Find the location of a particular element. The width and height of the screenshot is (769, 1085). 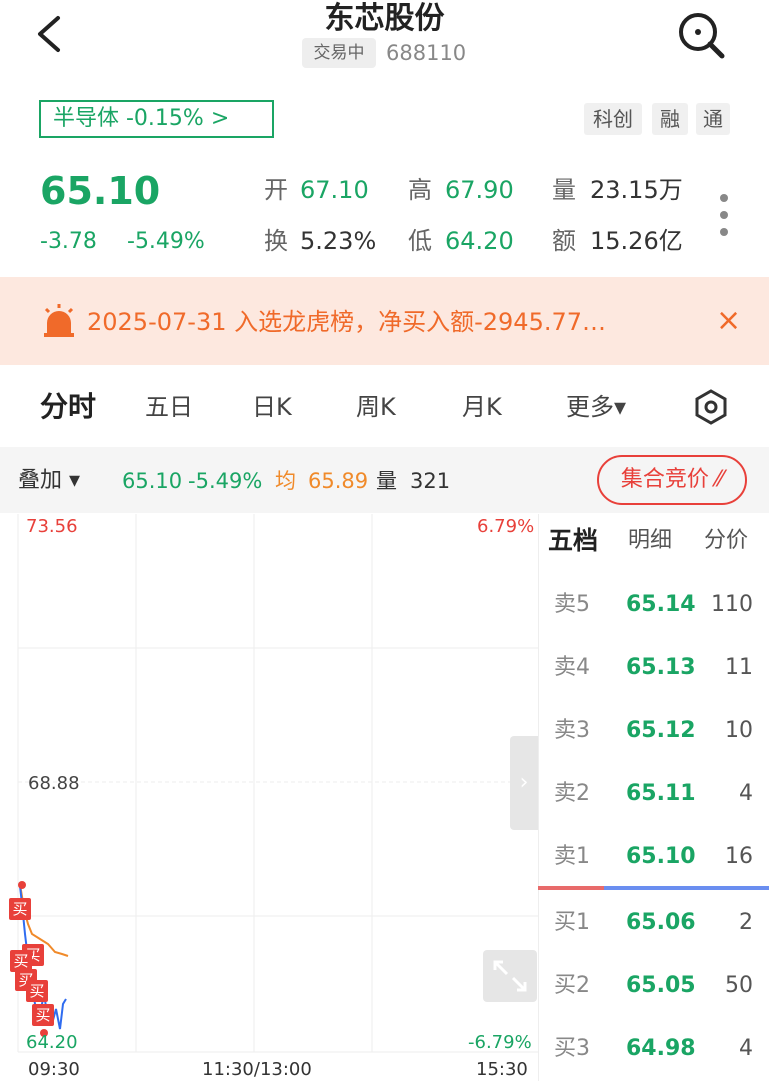

fullscreen-icon is located at coordinates (510, 976).